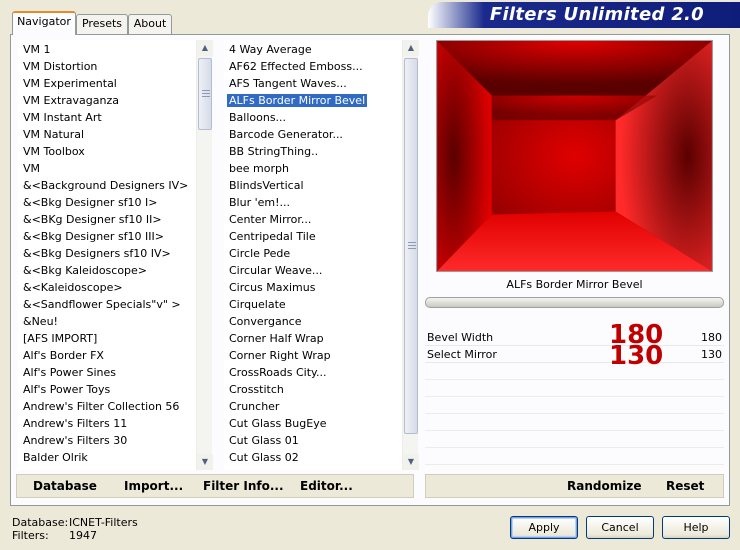 This screenshot has height=550, width=740. Describe the element at coordinates (313, 236) in the screenshot. I see `filter-item: Centripedal Tile` at that location.